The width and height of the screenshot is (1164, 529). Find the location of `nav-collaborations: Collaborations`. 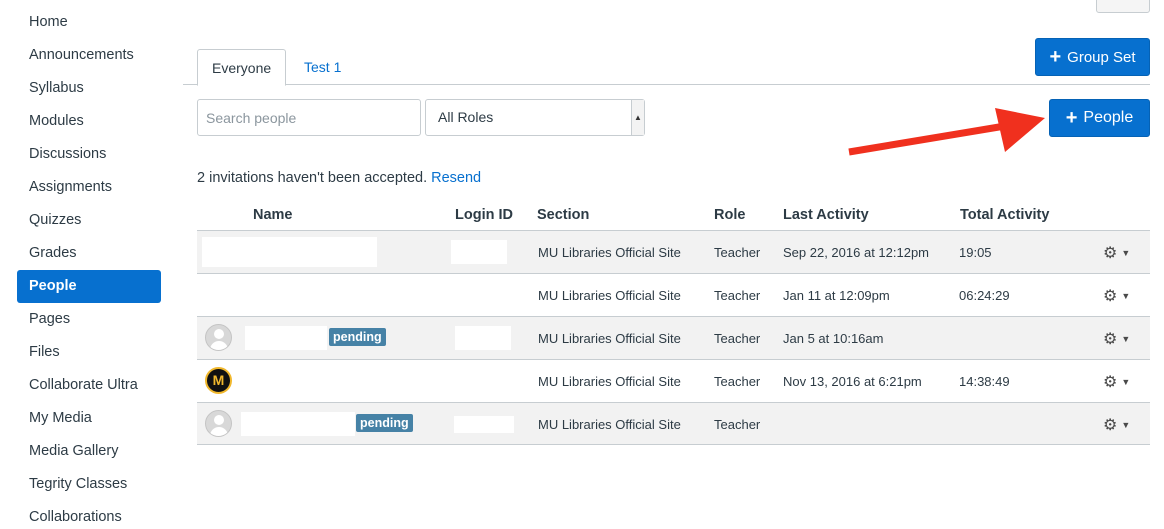

nav-collaborations: Collaborations is located at coordinates (89, 515).